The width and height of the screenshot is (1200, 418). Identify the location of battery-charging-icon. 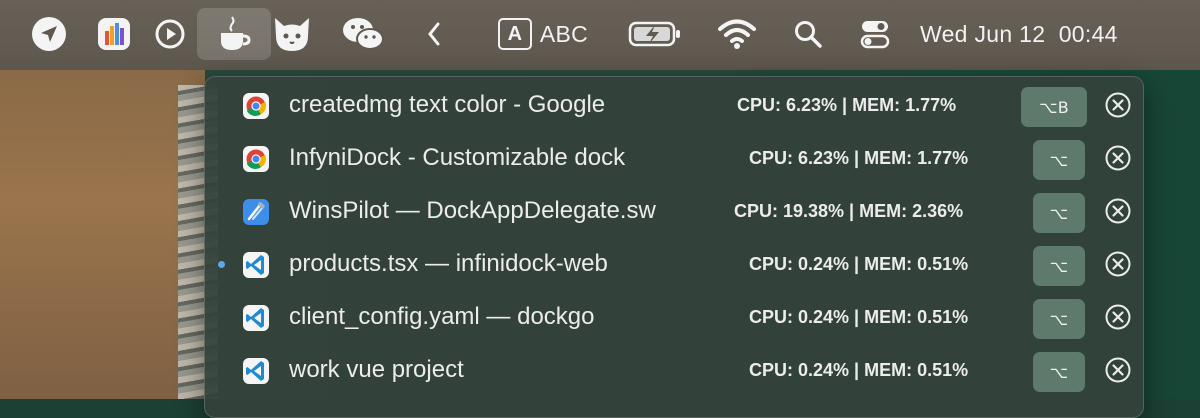
(655, 34).